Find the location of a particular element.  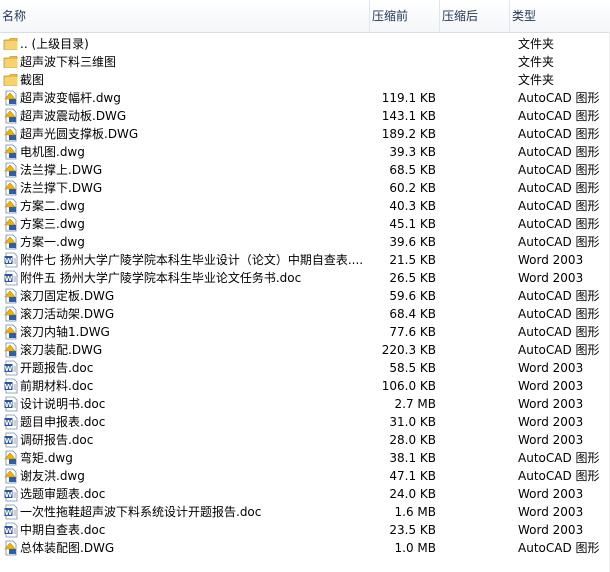

file-row: 一次性拖鞋超声波下料系统设计开题报告.doc 1.6 MB Word 2003 is located at coordinates (305, 512).